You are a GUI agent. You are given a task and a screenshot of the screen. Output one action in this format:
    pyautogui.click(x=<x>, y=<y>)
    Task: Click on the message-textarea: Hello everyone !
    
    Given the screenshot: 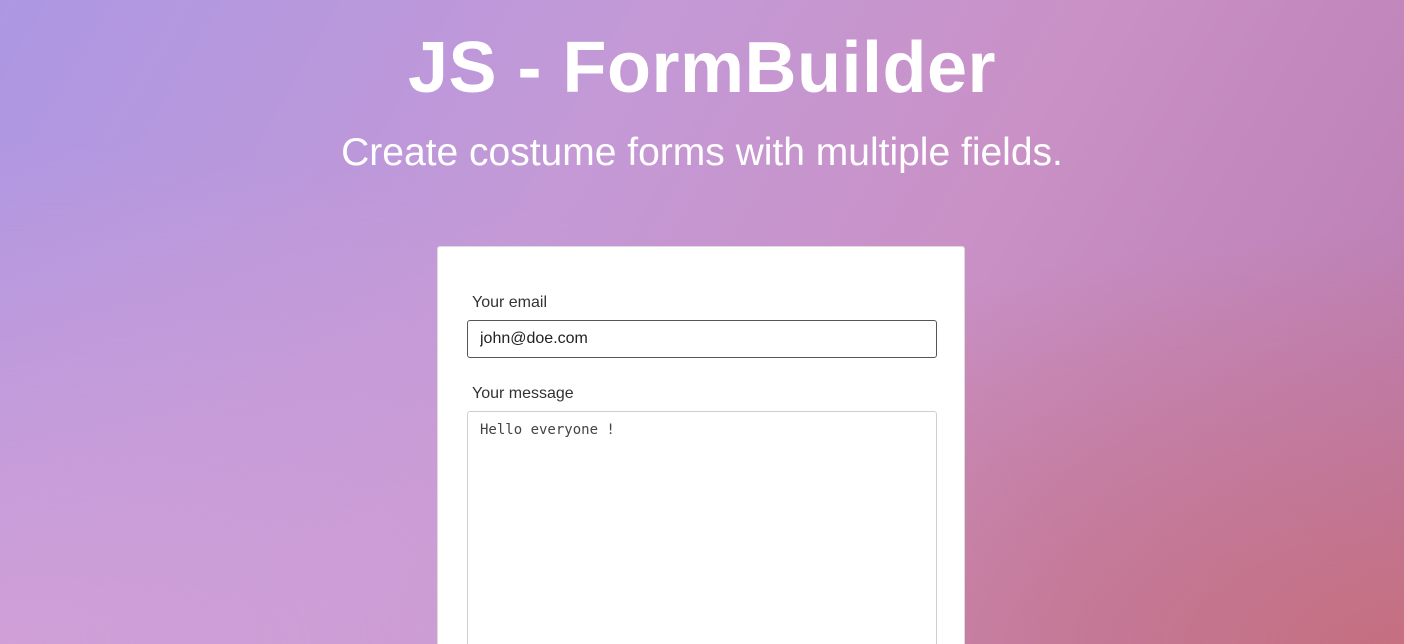 What is the action you would take?
    pyautogui.click(x=702, y=527)
    